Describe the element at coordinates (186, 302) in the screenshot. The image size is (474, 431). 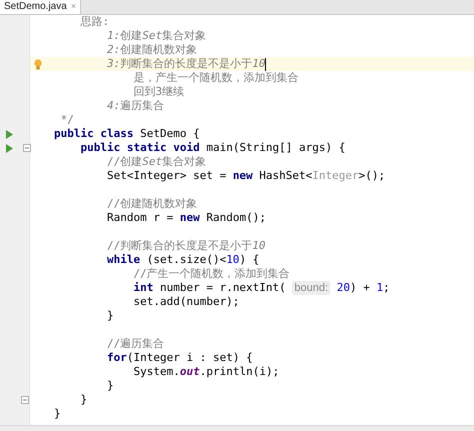
I see `code-line: set.add(number);` at that location.